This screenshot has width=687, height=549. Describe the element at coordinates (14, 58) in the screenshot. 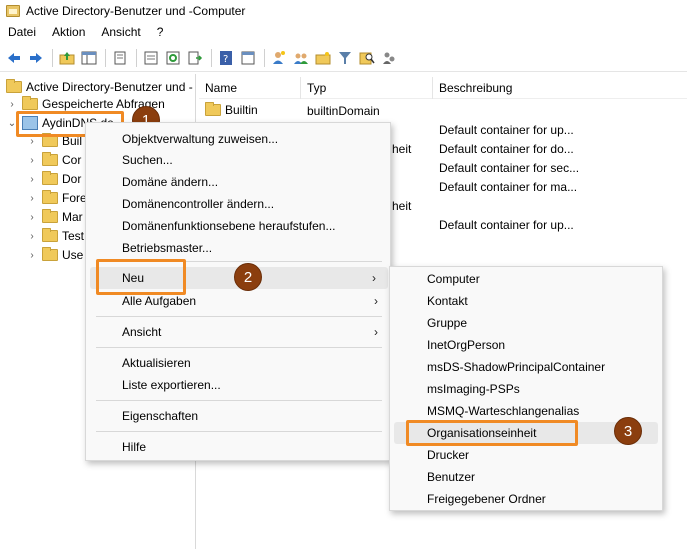

I see `back-arrow-icon` at that location.